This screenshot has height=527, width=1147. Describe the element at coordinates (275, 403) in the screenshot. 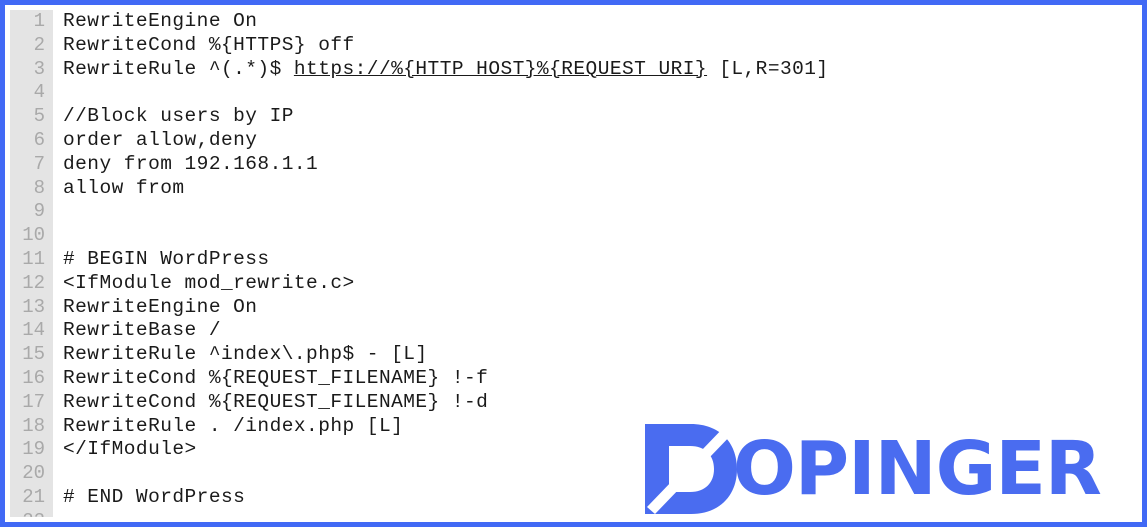

I see `line-text: RewriteCond %{REQUEST_FILENAME} !-d` at that location.